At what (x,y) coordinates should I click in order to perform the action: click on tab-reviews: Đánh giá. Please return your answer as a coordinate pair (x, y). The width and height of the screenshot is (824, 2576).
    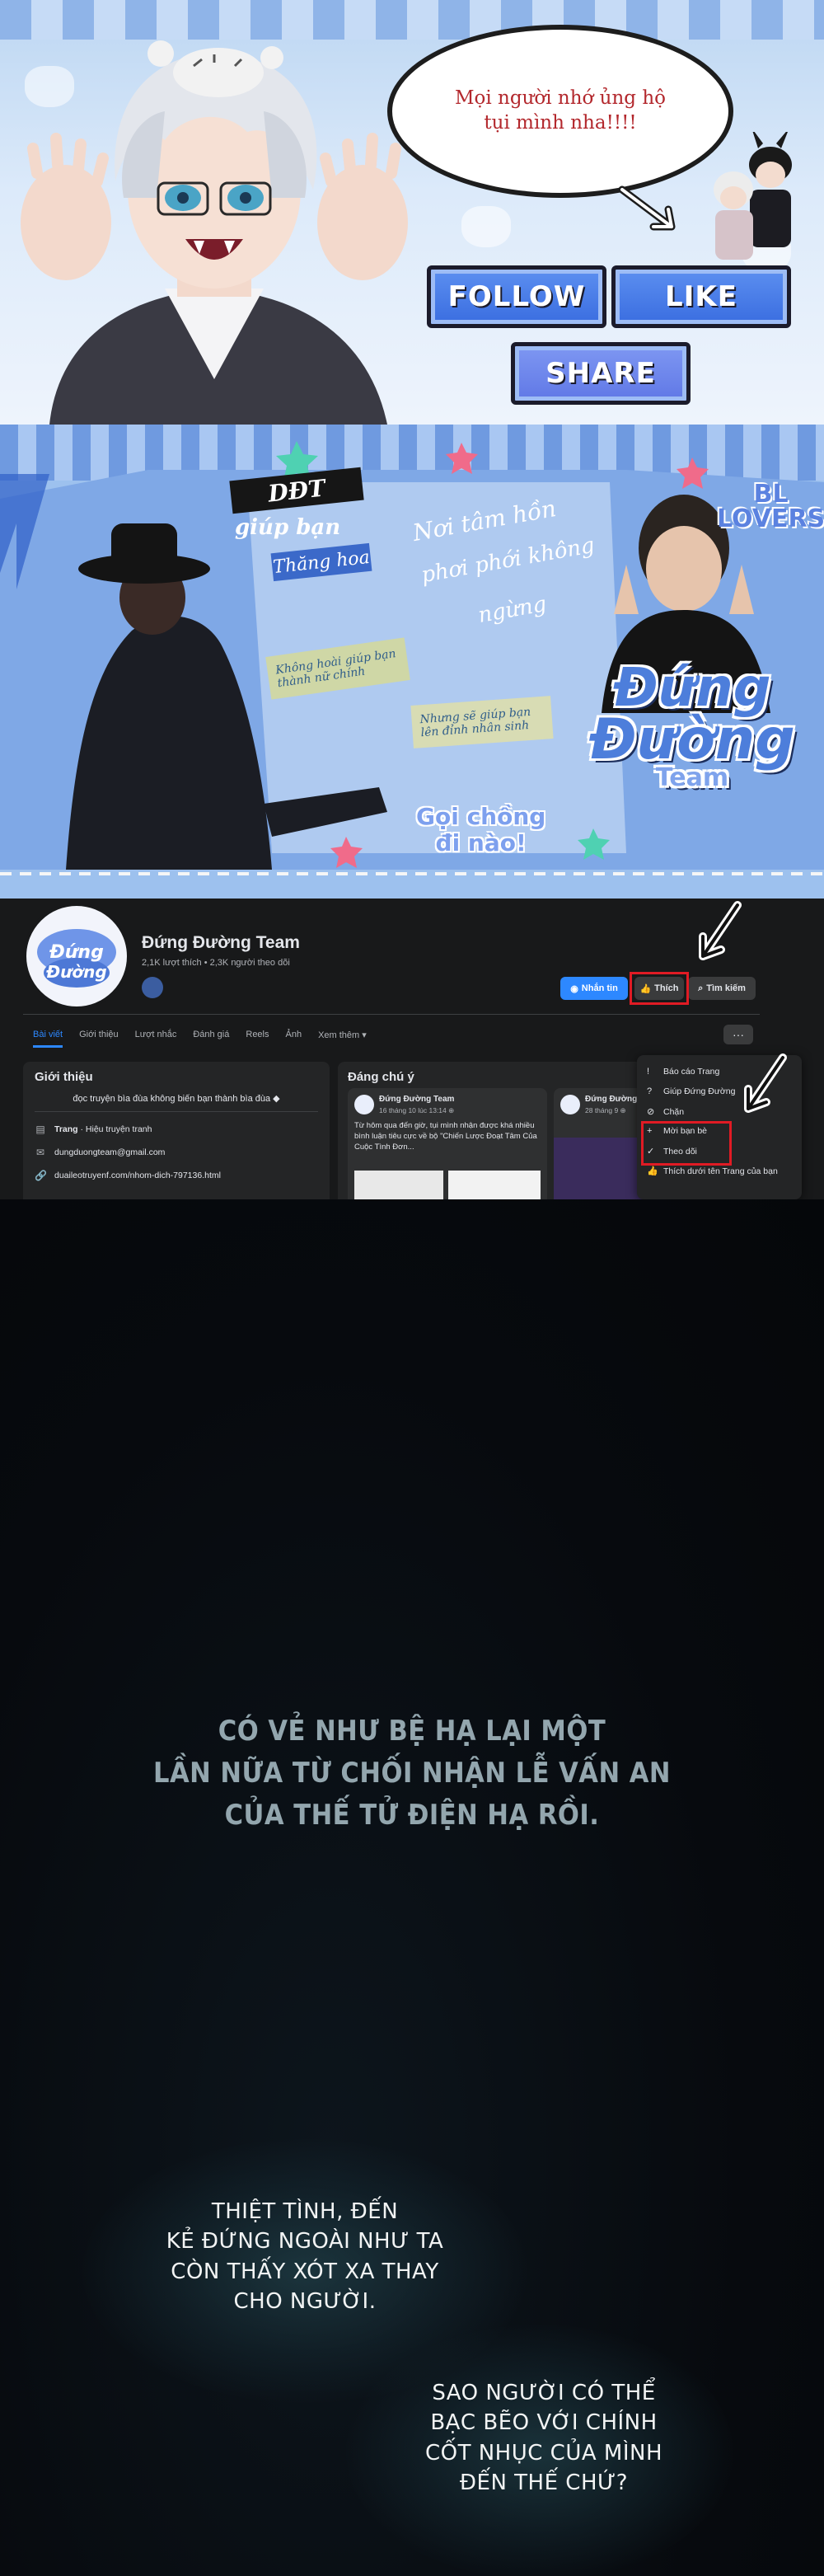
    Looking at the image, I should click on (211, 1035).